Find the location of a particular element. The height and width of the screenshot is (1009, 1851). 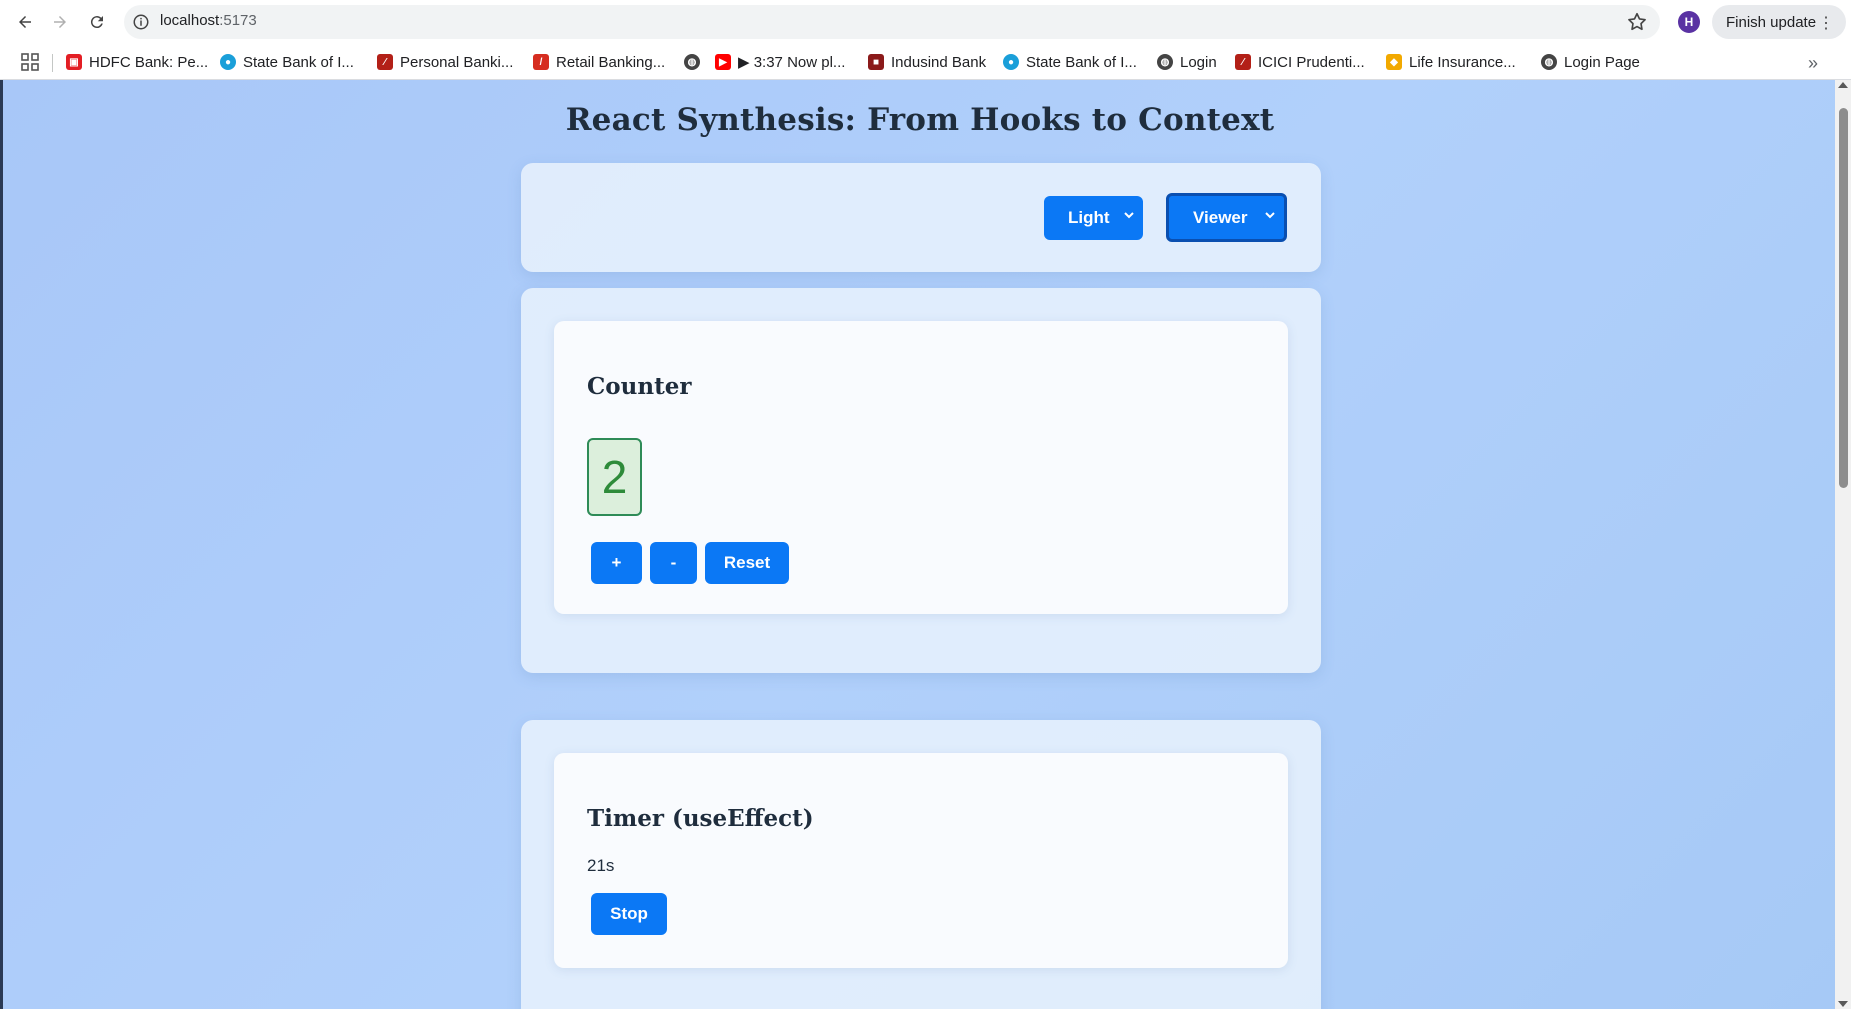

bookmark-item: ◍ Login Page is located at coordinates (1590, 62).